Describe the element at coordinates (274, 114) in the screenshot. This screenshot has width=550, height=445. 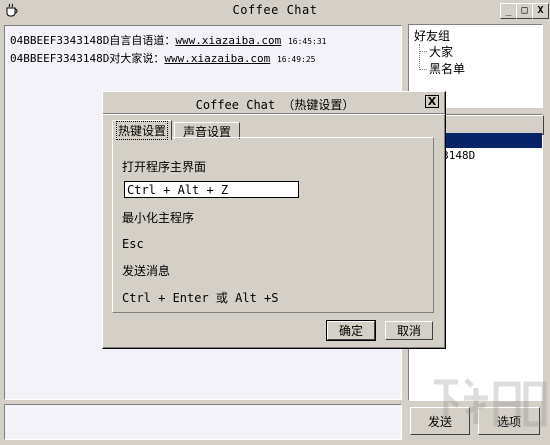
I see `dialog-divider` at that location.